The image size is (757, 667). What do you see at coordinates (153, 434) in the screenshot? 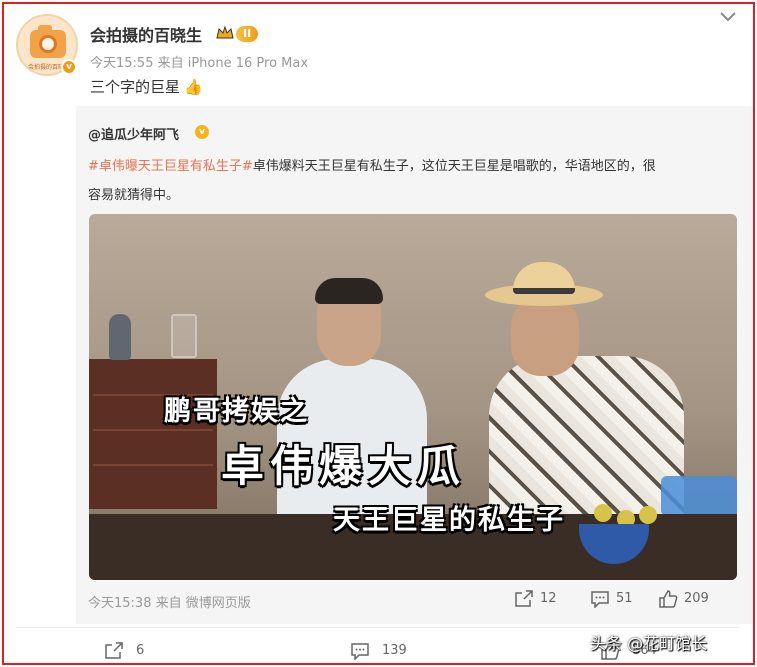
I see `cabinet` at bounding box center [153, 434].